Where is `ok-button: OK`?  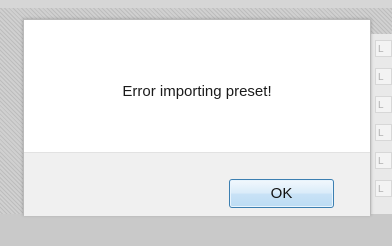
ok-button: OK is located at coordinates (281, 193).